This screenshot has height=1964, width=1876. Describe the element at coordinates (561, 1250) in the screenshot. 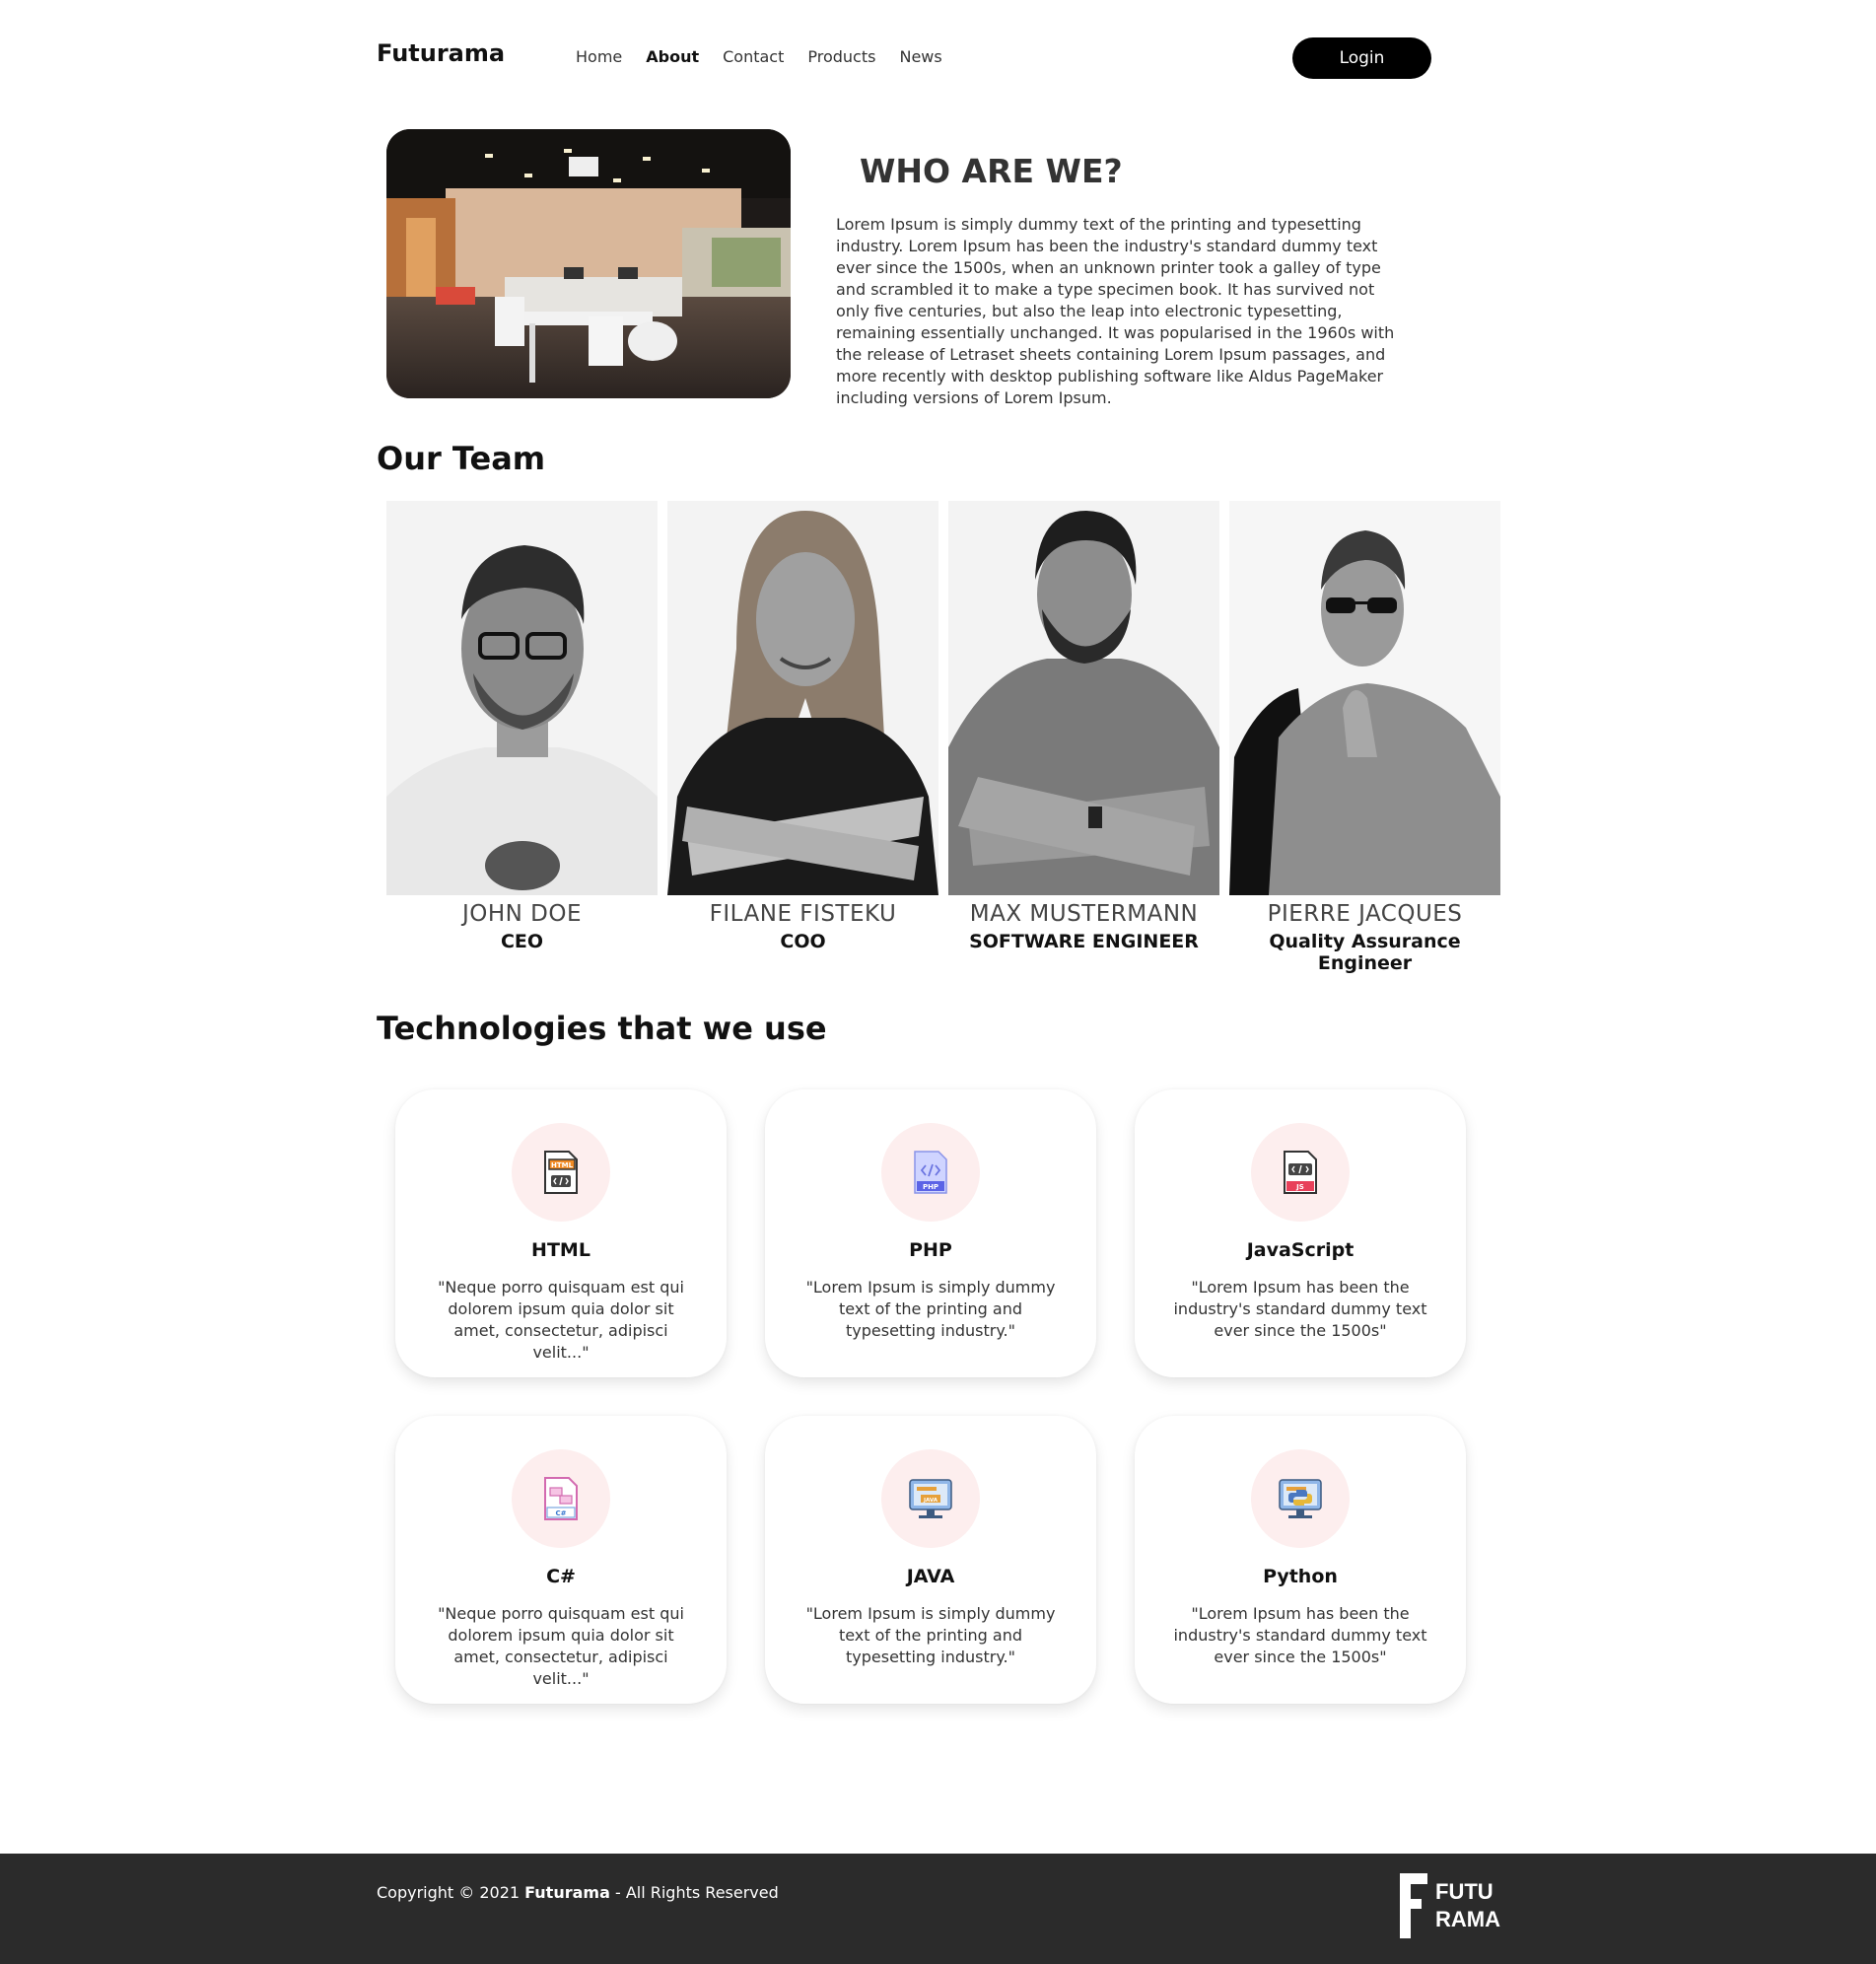

I see `tech-name: HTML` at that location.